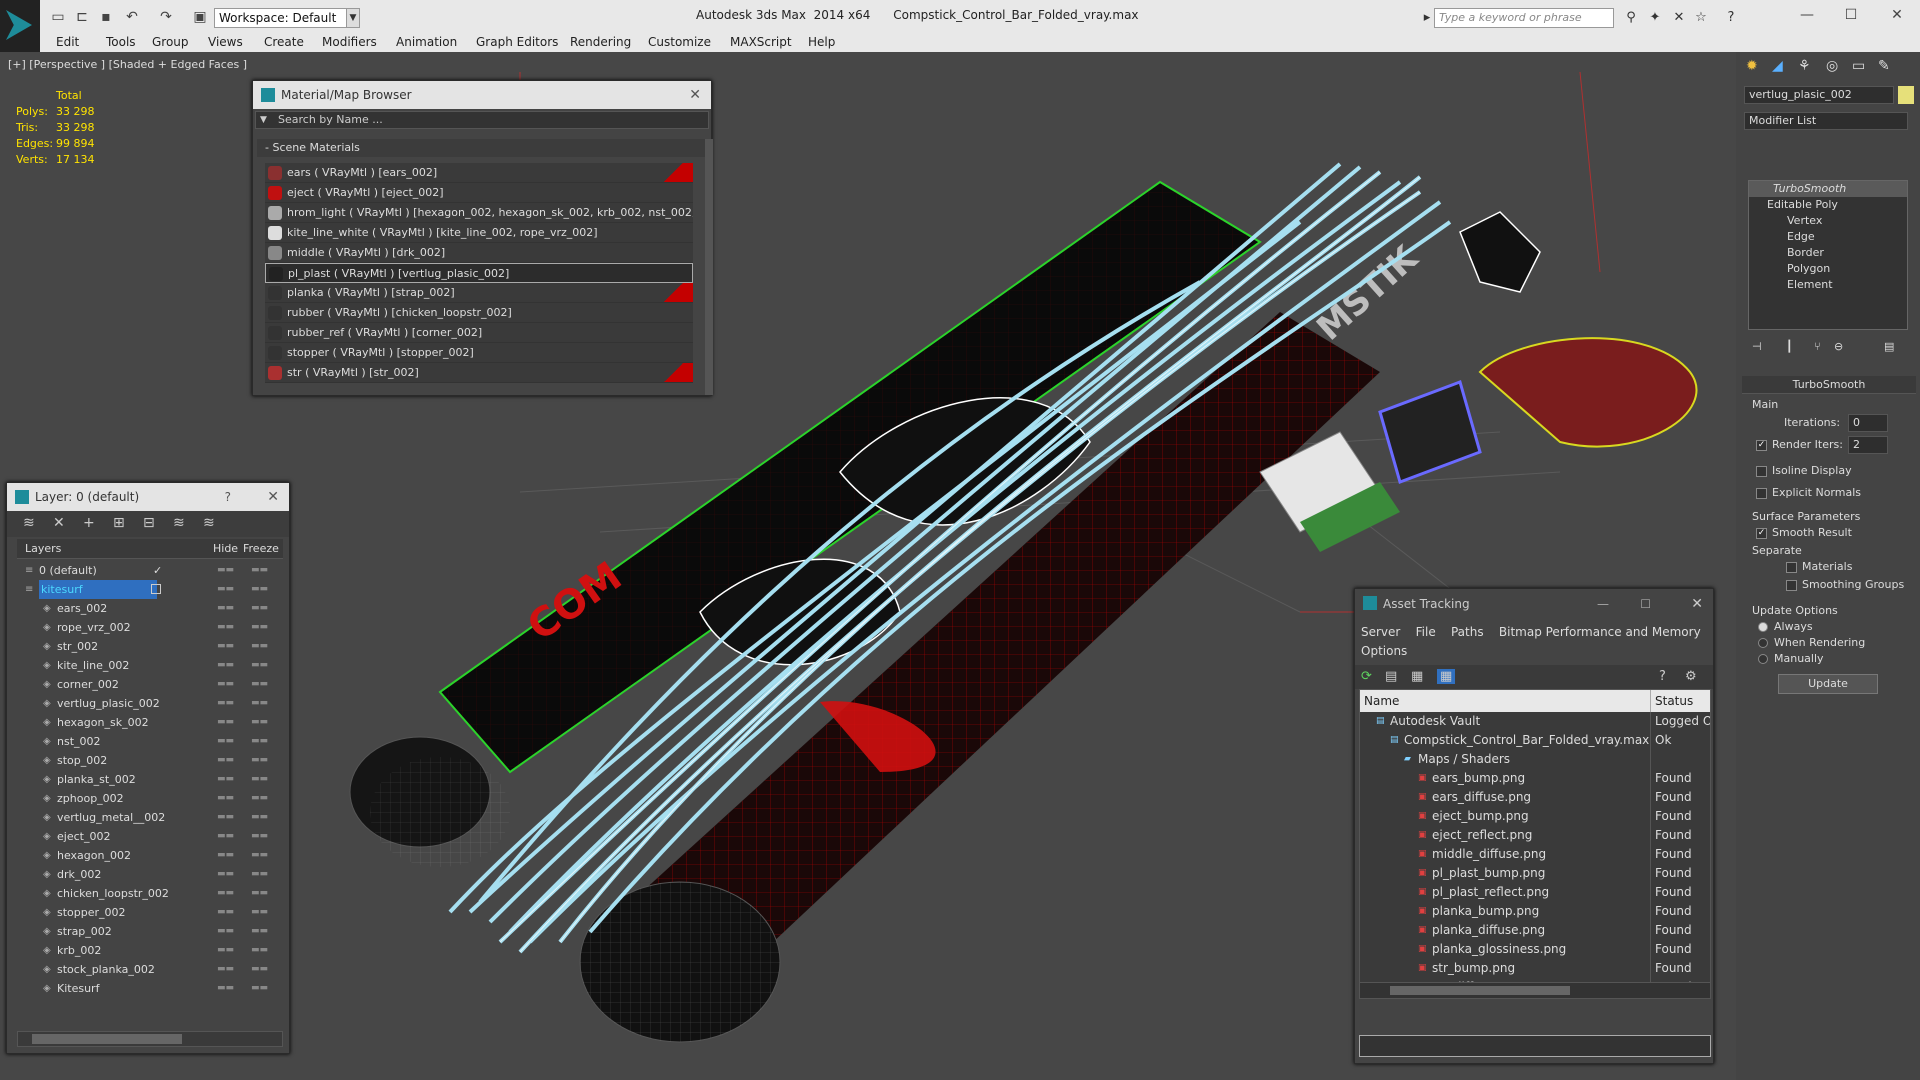 The height and width of the screenshot is (1080, 1920). I want to click on menu-options: Options, so click(1384, 651).